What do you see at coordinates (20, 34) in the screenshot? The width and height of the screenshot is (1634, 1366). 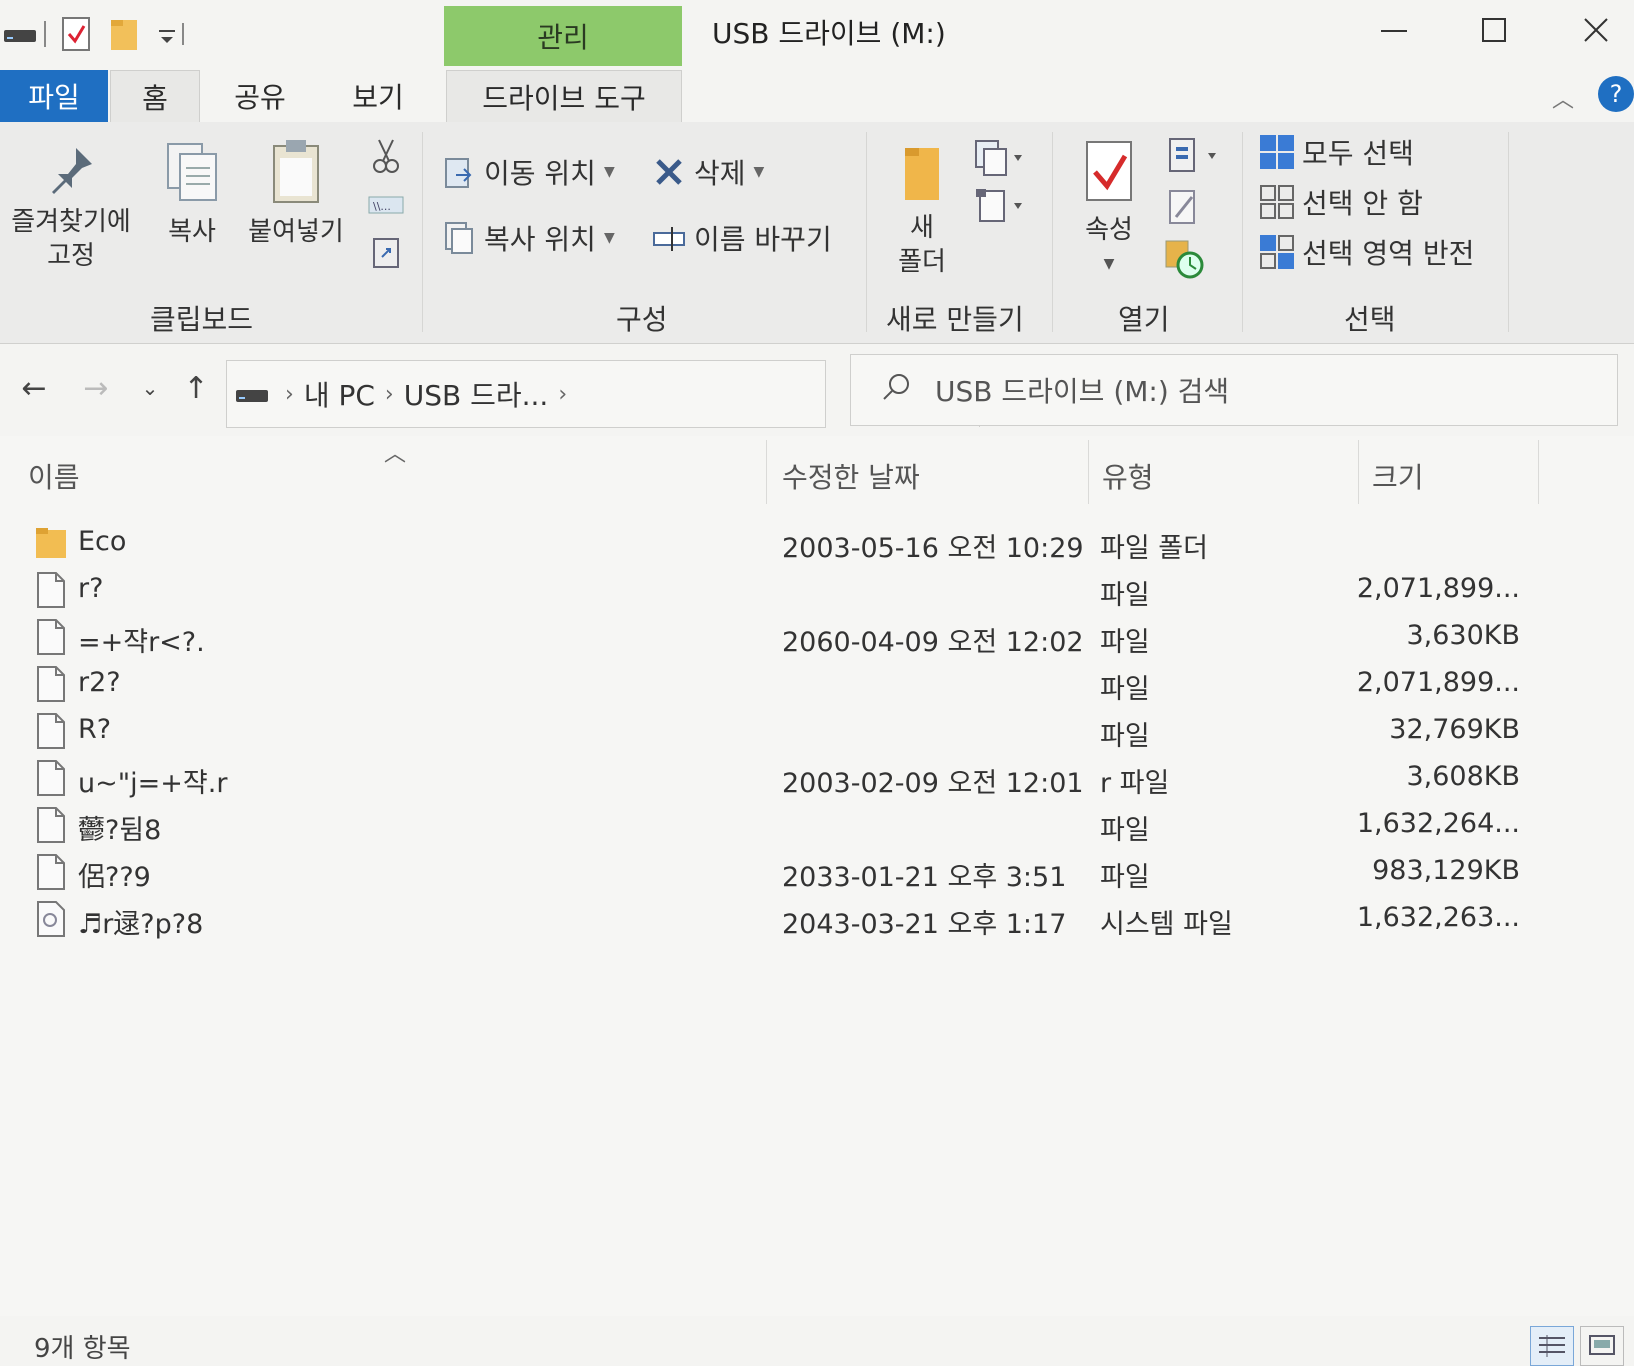 I see `drive-icon` at bounding box center [20, 34].